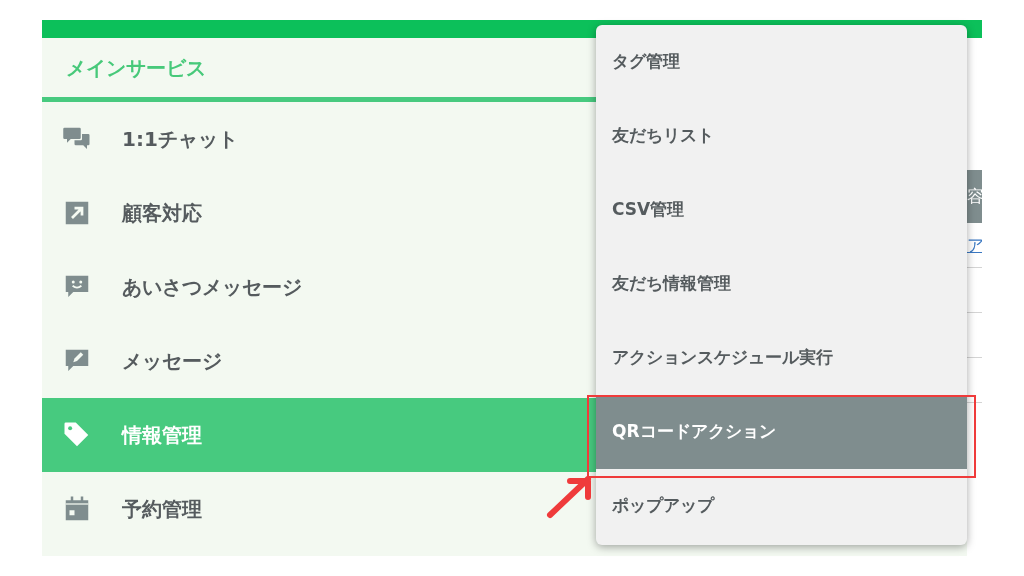 The width and height of the screenshot is (1024, 576). Describe the element at coordinates (781, 210) in the screenshot. I see `menu-item: CSV管理` at that location.